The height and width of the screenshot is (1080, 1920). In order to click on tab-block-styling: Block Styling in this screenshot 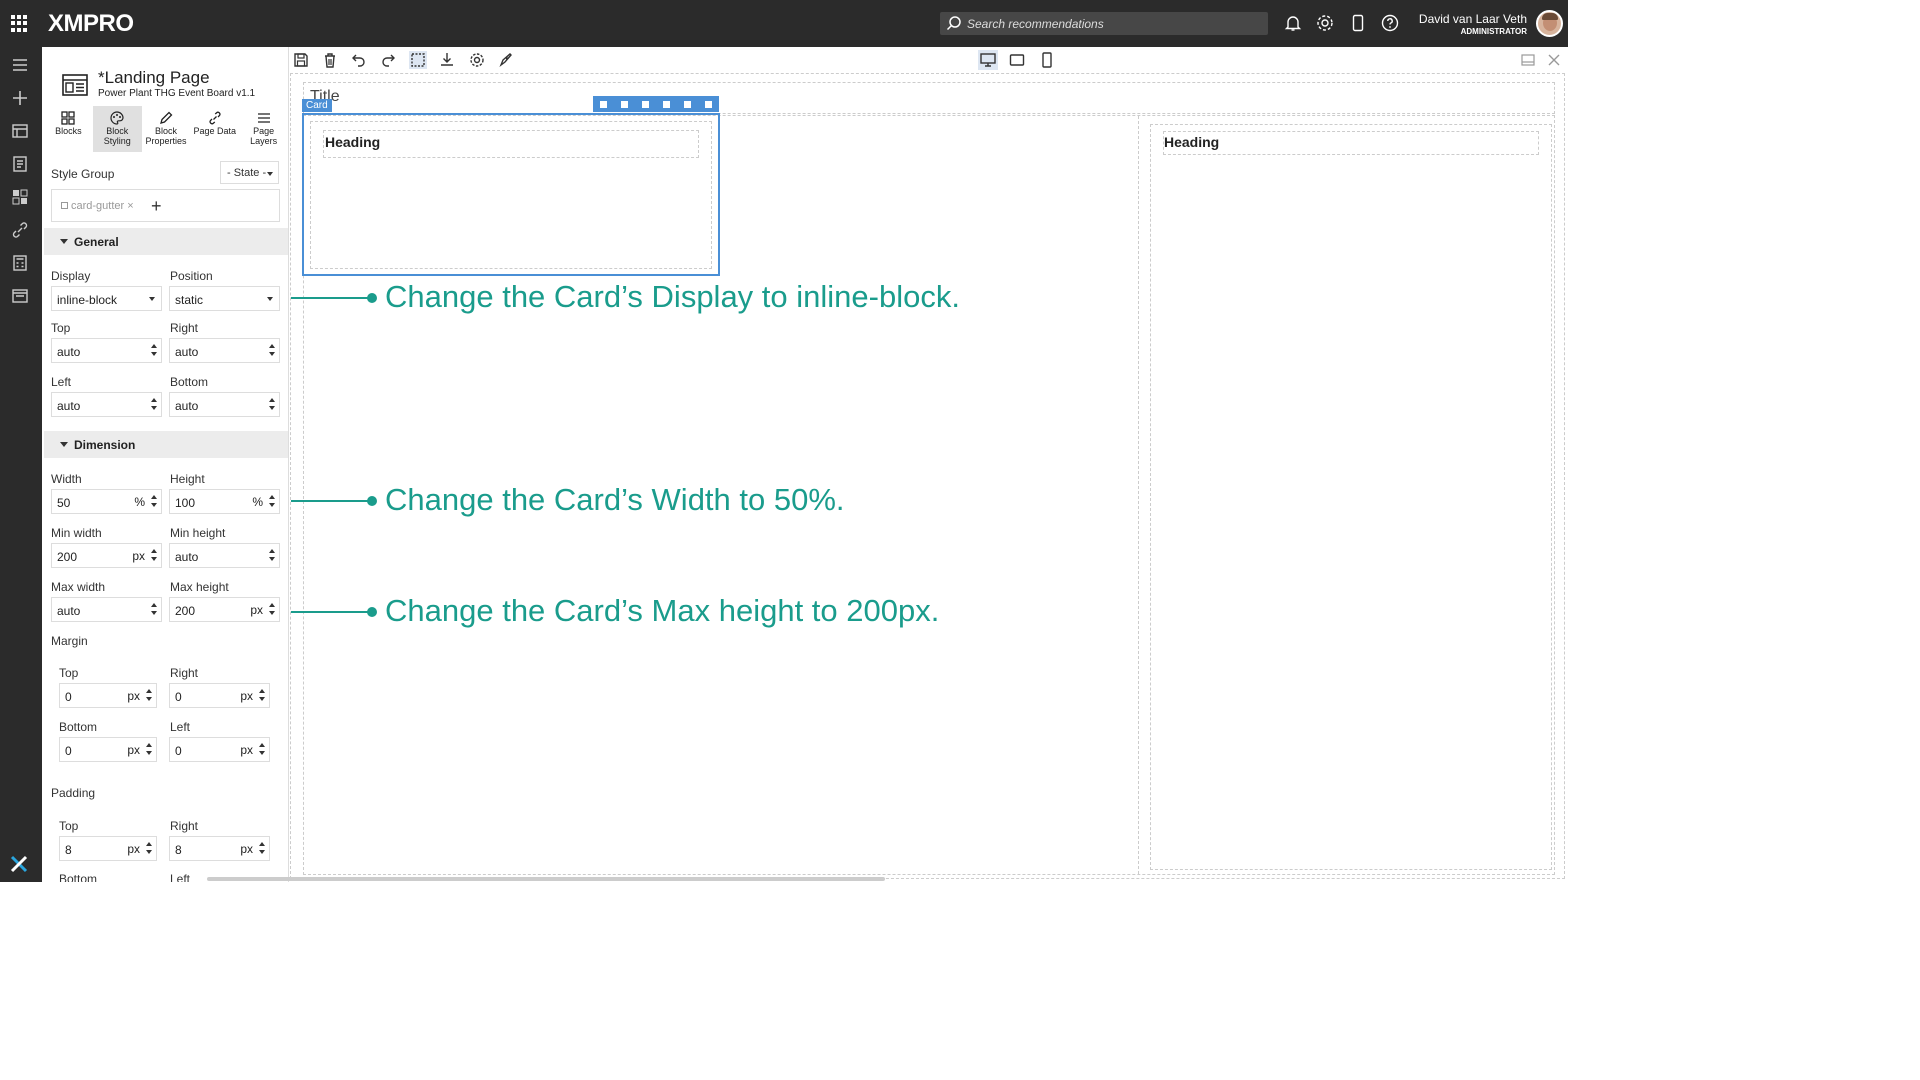, I will do `click(117, 129)`.